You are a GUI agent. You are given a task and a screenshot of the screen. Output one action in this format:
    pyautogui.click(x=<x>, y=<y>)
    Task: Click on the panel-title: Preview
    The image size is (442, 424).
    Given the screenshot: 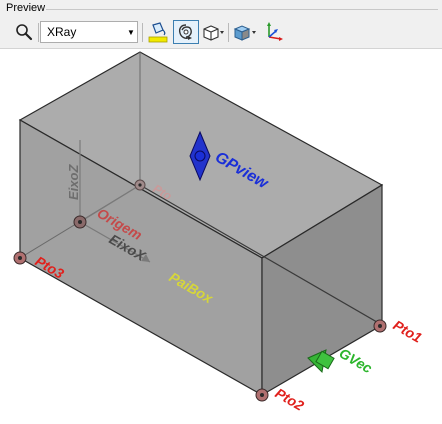 What is the action you would take?
    pyautogui.click(x=26, y=8)
    